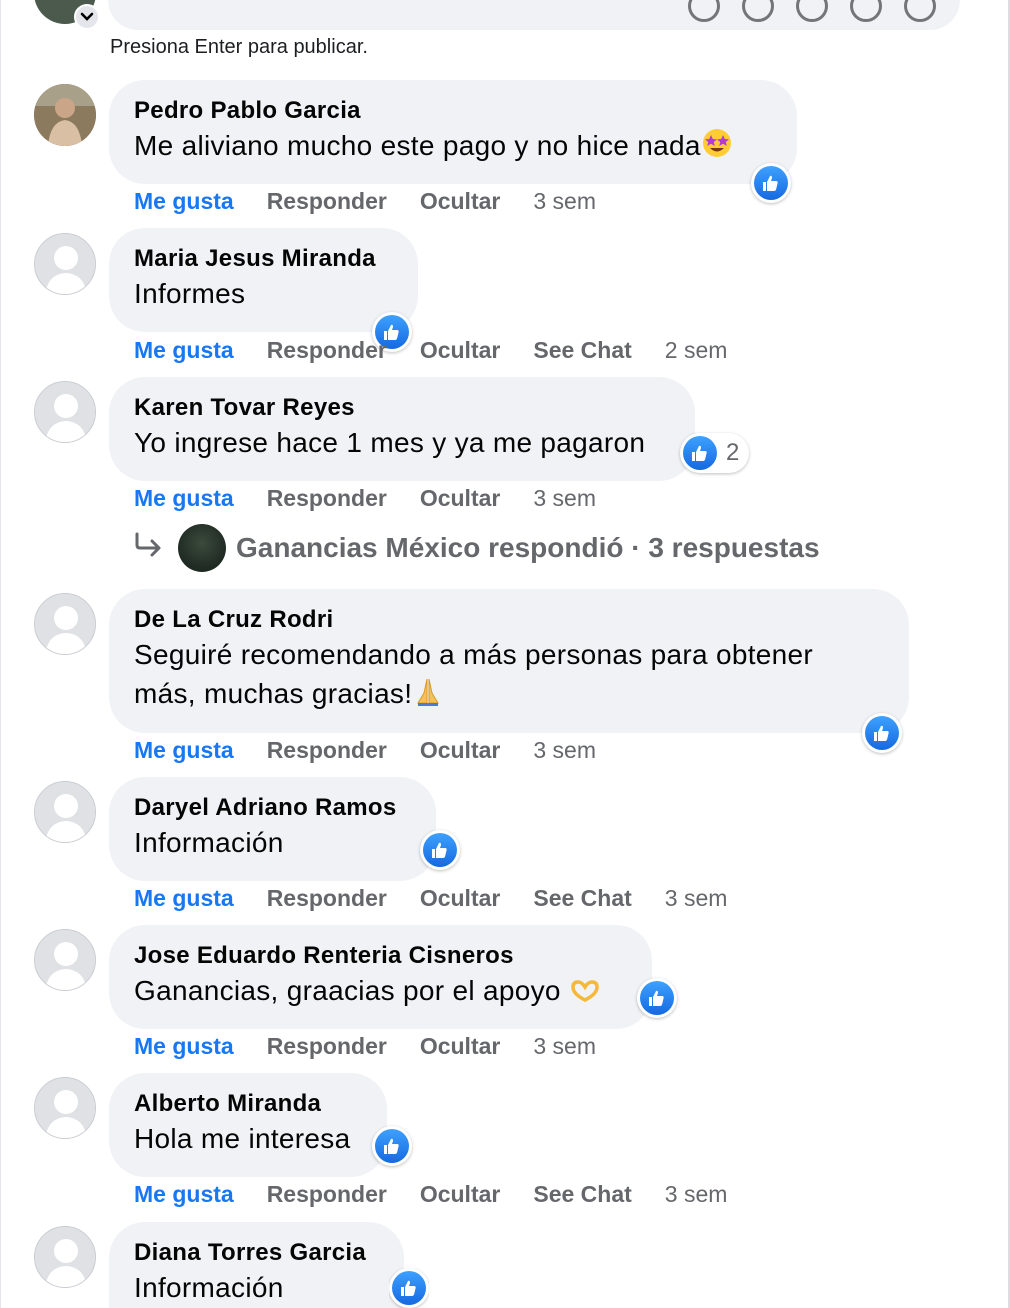 The width and height of the screenshot is (1010, 1308). I want to click on comment-text: Ganancias, graacias por el apoyo, so click(380, 992).